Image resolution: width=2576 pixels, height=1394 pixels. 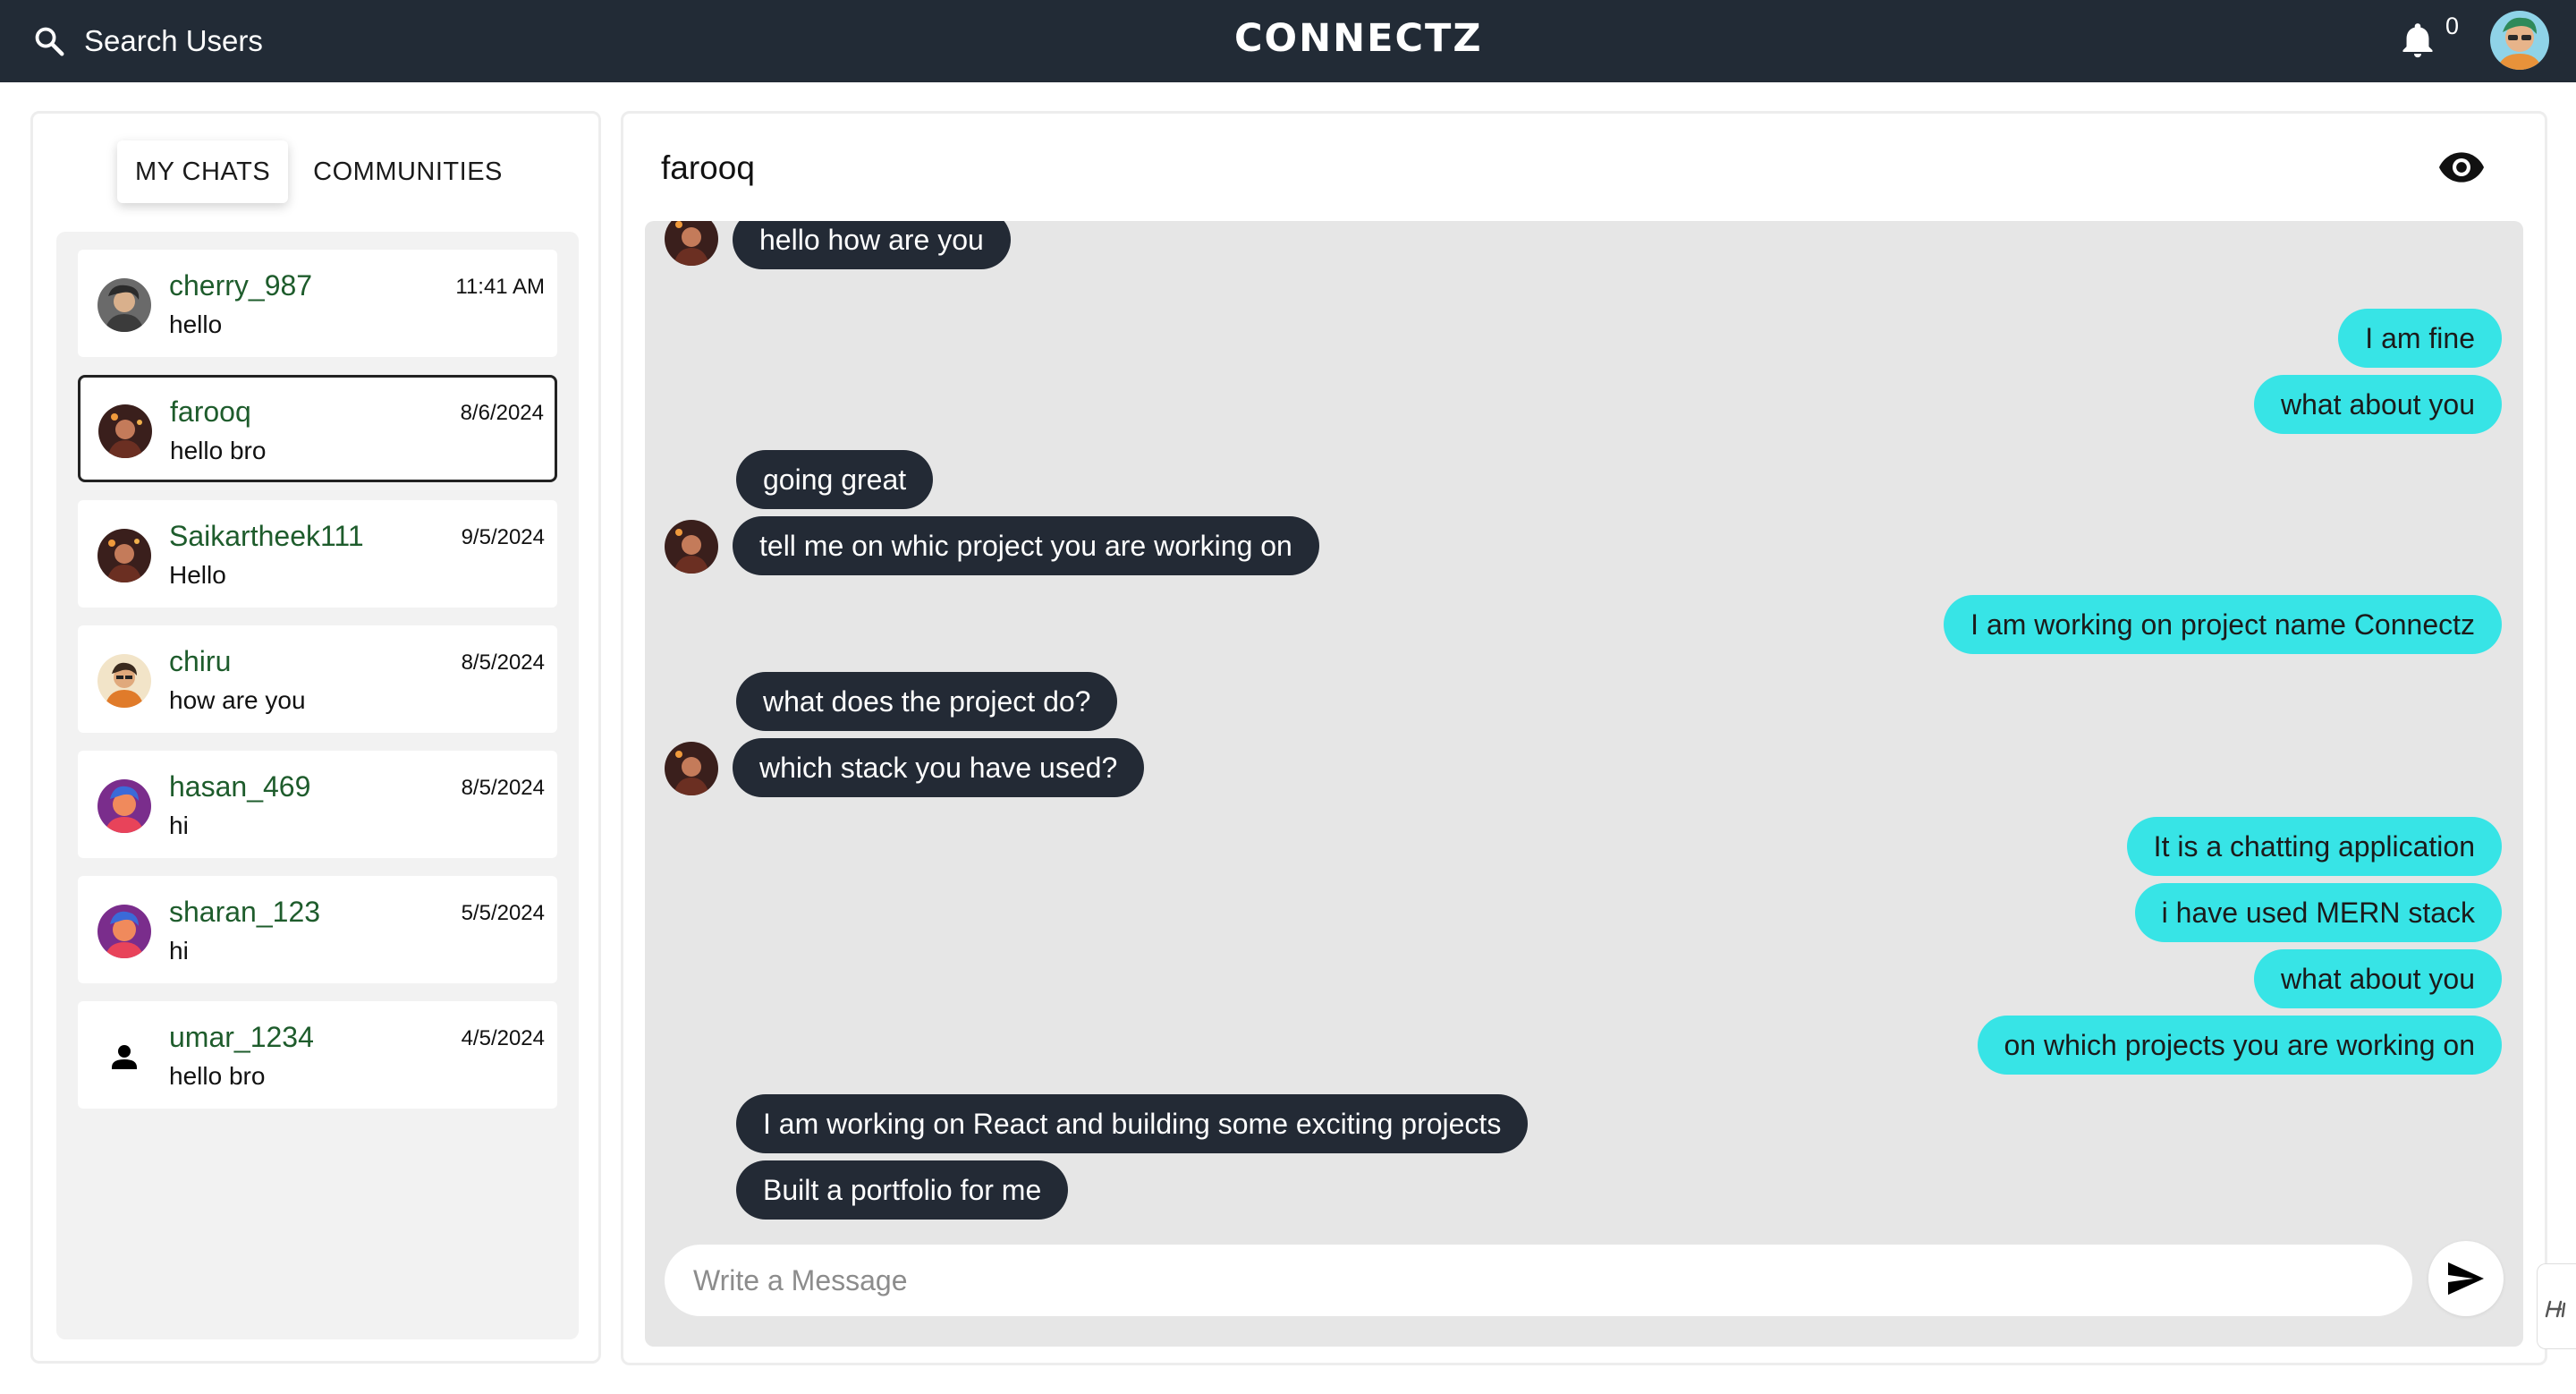 I want to click on message-time: 9/5/2024, so click(x=503, y=537).